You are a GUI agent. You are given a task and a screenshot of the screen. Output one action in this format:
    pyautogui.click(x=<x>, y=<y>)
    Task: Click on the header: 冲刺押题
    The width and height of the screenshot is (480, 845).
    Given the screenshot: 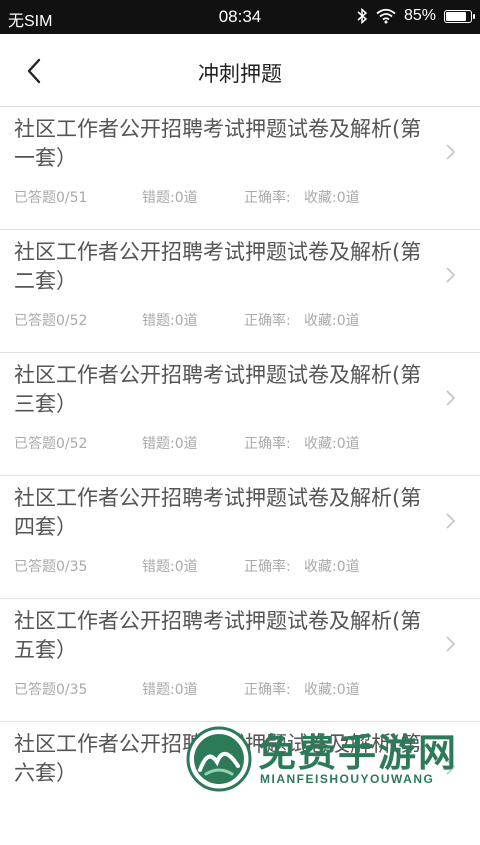 What is the action you would take?
    pyautogui.click(x=240, y=70)
    